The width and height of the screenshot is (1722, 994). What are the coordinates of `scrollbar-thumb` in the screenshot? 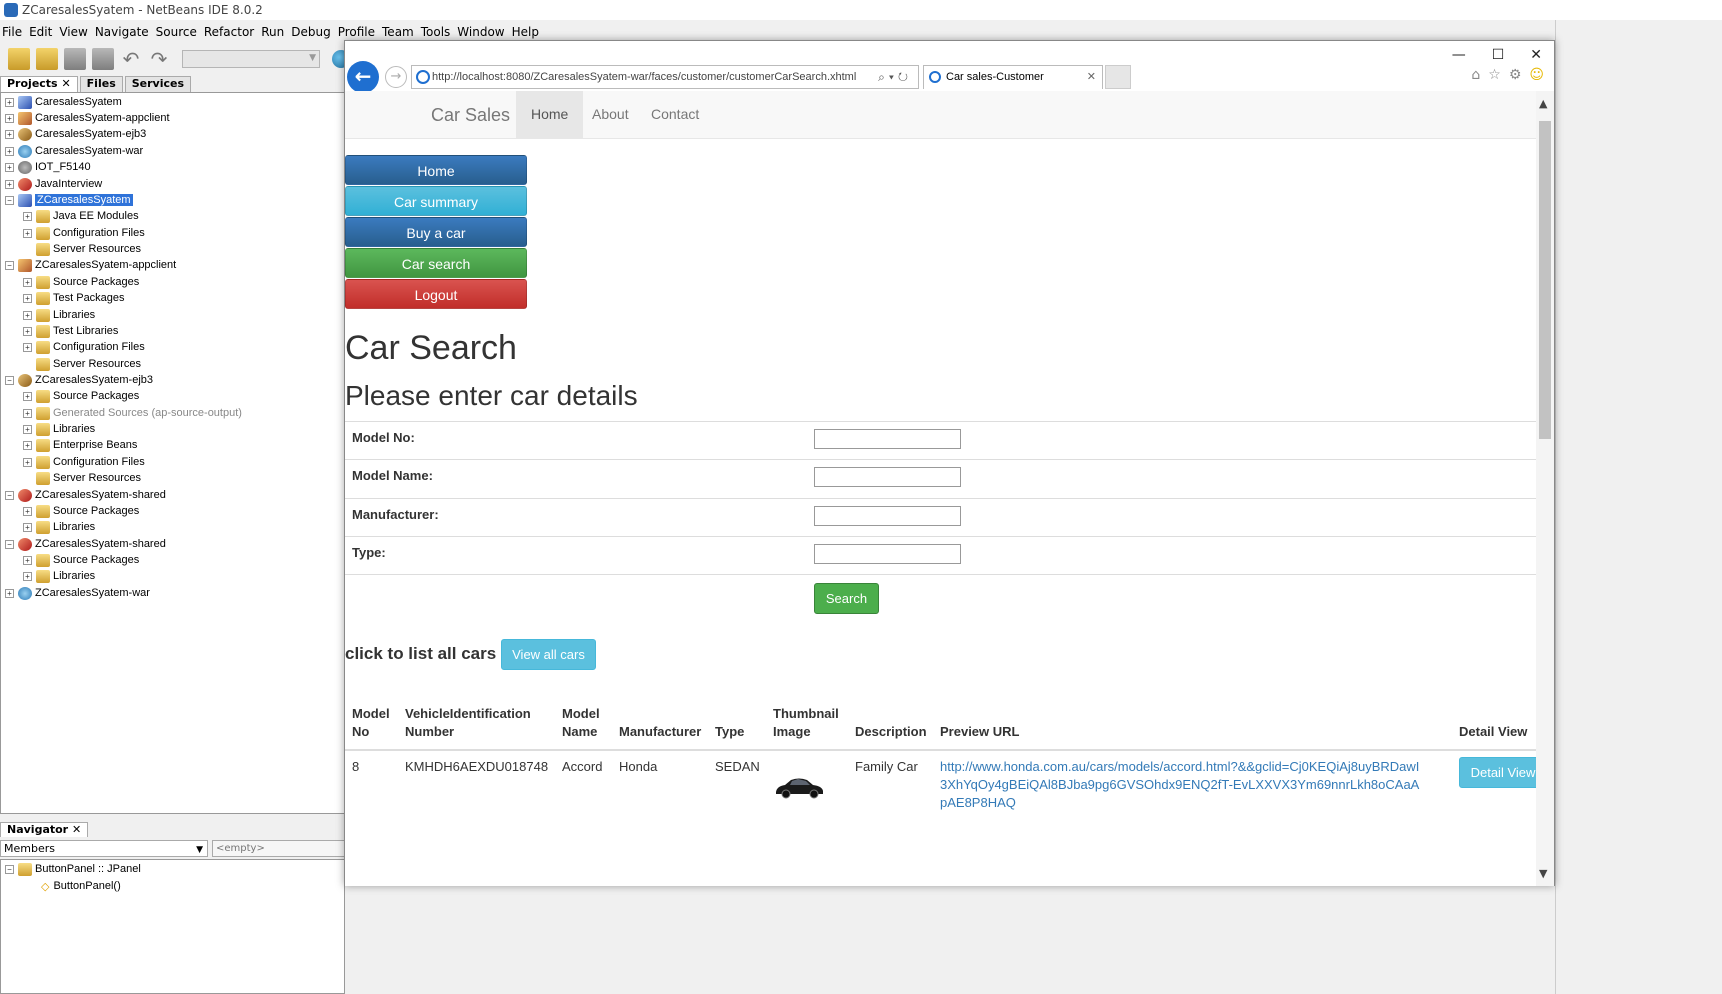 It's located at (1545, 280).